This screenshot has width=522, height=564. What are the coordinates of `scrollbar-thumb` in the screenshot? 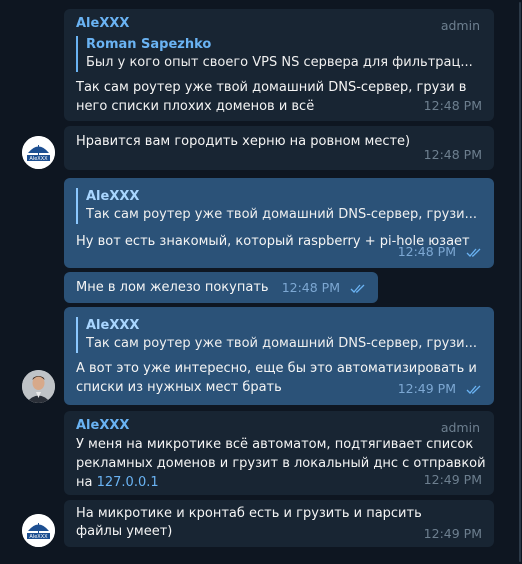 It's located at (520, 282).